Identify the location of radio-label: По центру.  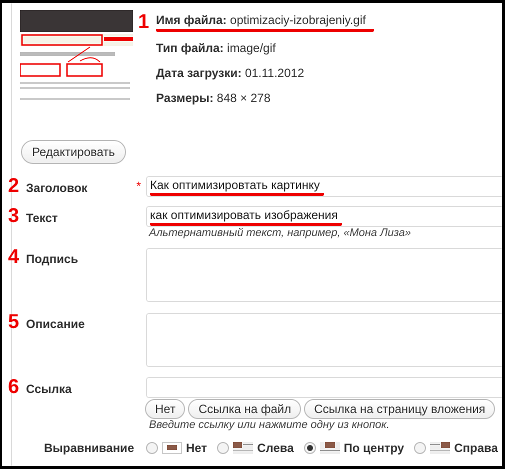
(374, 448).